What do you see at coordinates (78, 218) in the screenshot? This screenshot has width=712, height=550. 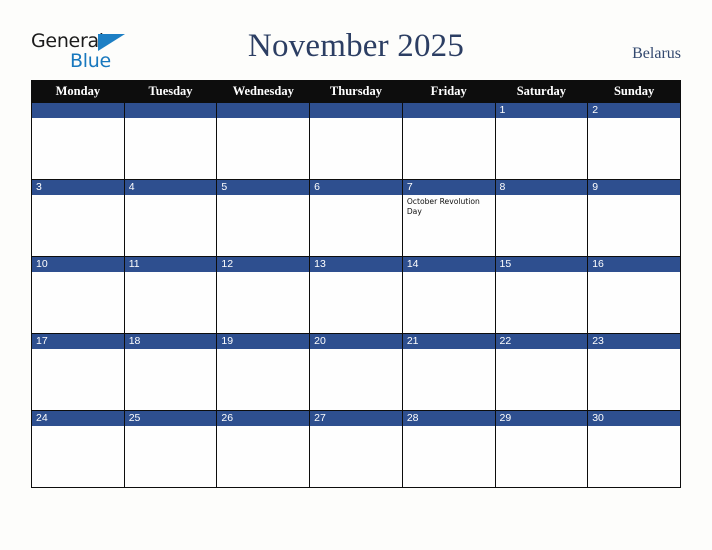 I see `calendar-day-cell: 3` at bounding box center [78, 218].